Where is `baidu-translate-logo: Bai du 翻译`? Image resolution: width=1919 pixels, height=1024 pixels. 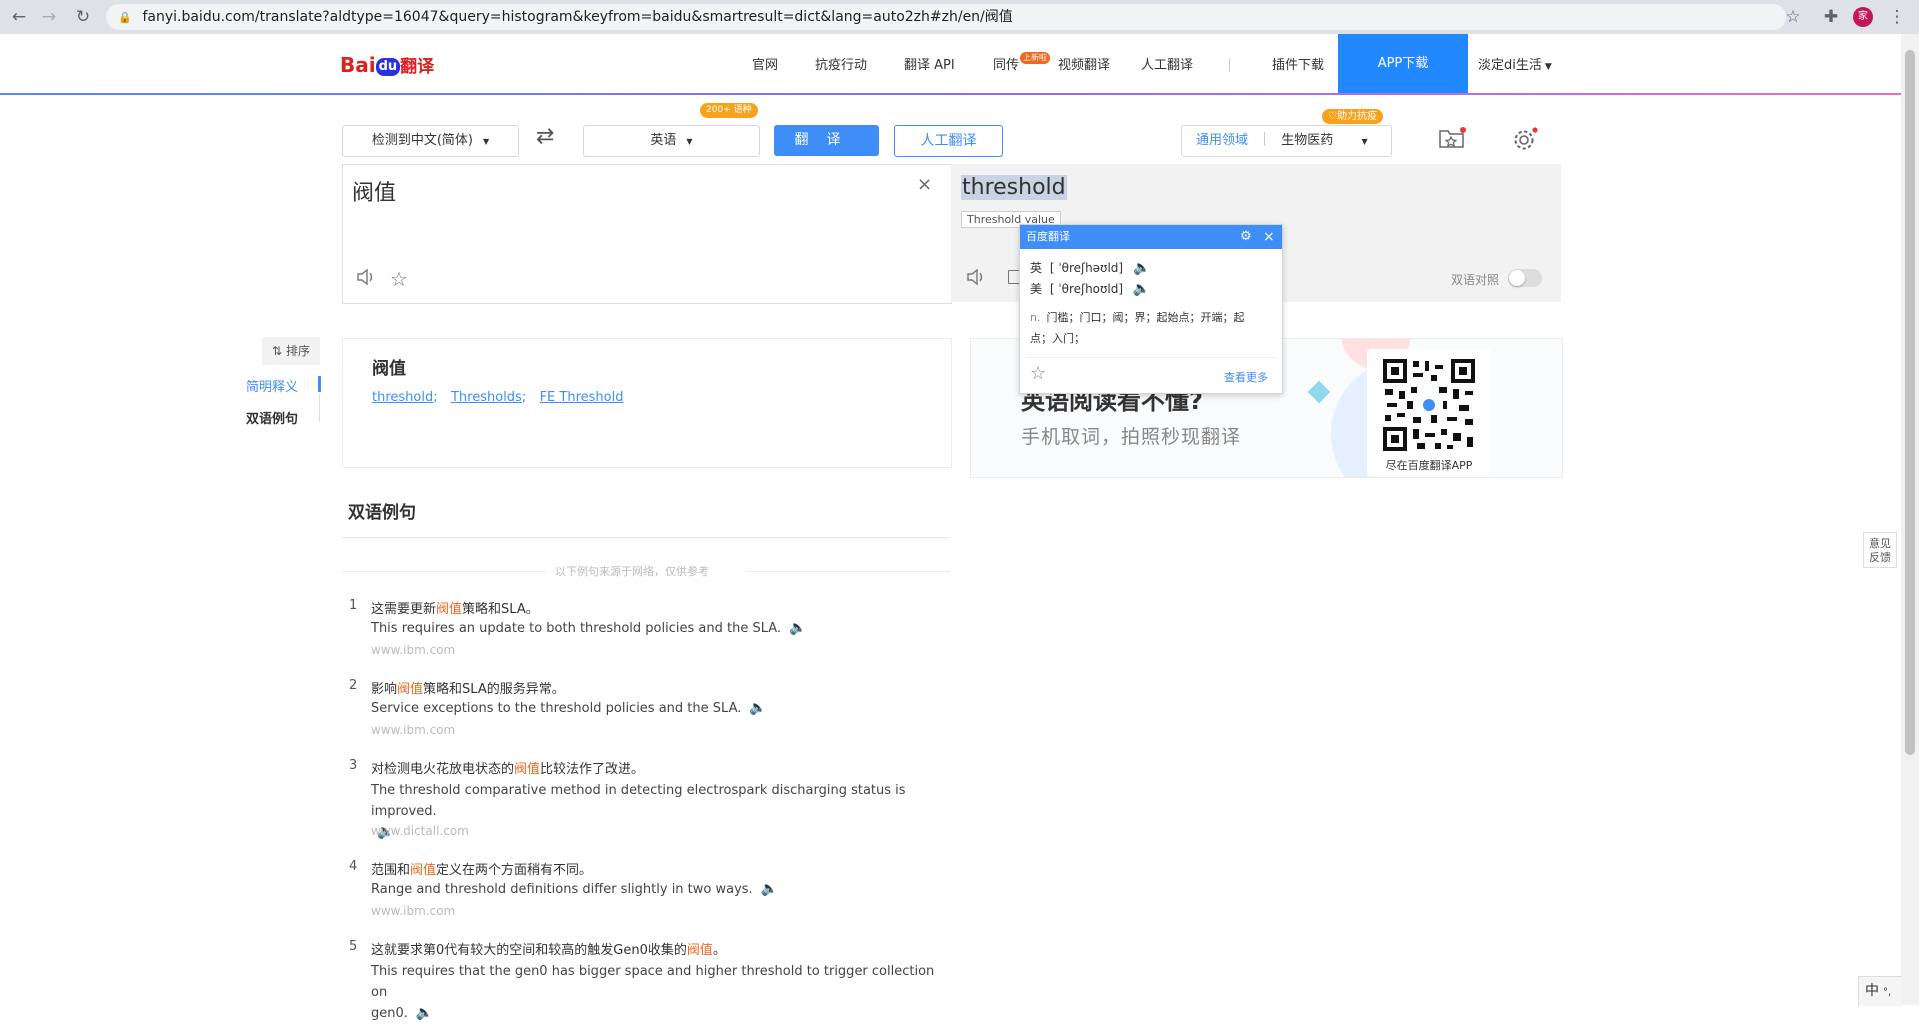
baidu-translate-logo: Bai du 翻译 is located at coordinates (387, 64).